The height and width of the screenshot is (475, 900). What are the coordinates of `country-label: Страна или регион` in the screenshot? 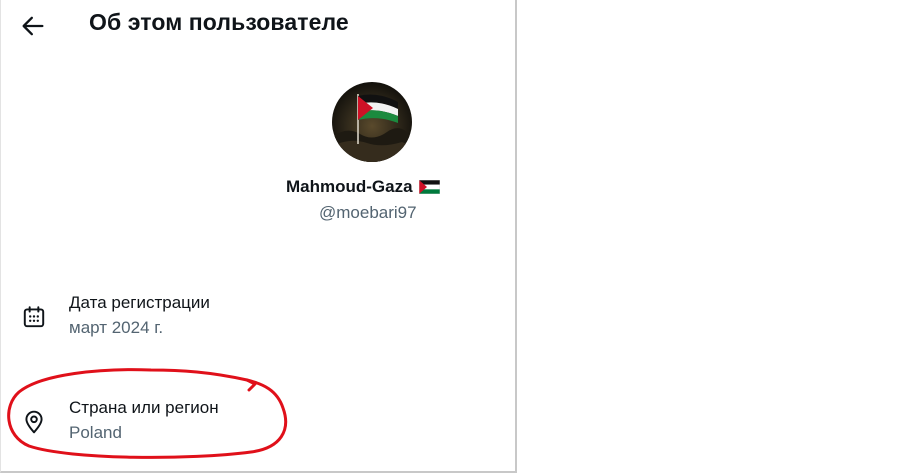 It's located at (144, 407).